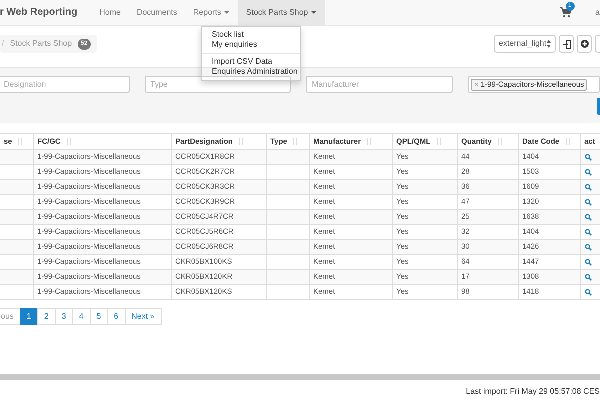 The width and height of the screenshot is (600, 400). Describe the element at coordinates (116, 316) in the screenshot. I see `page-link: 6` at that location.